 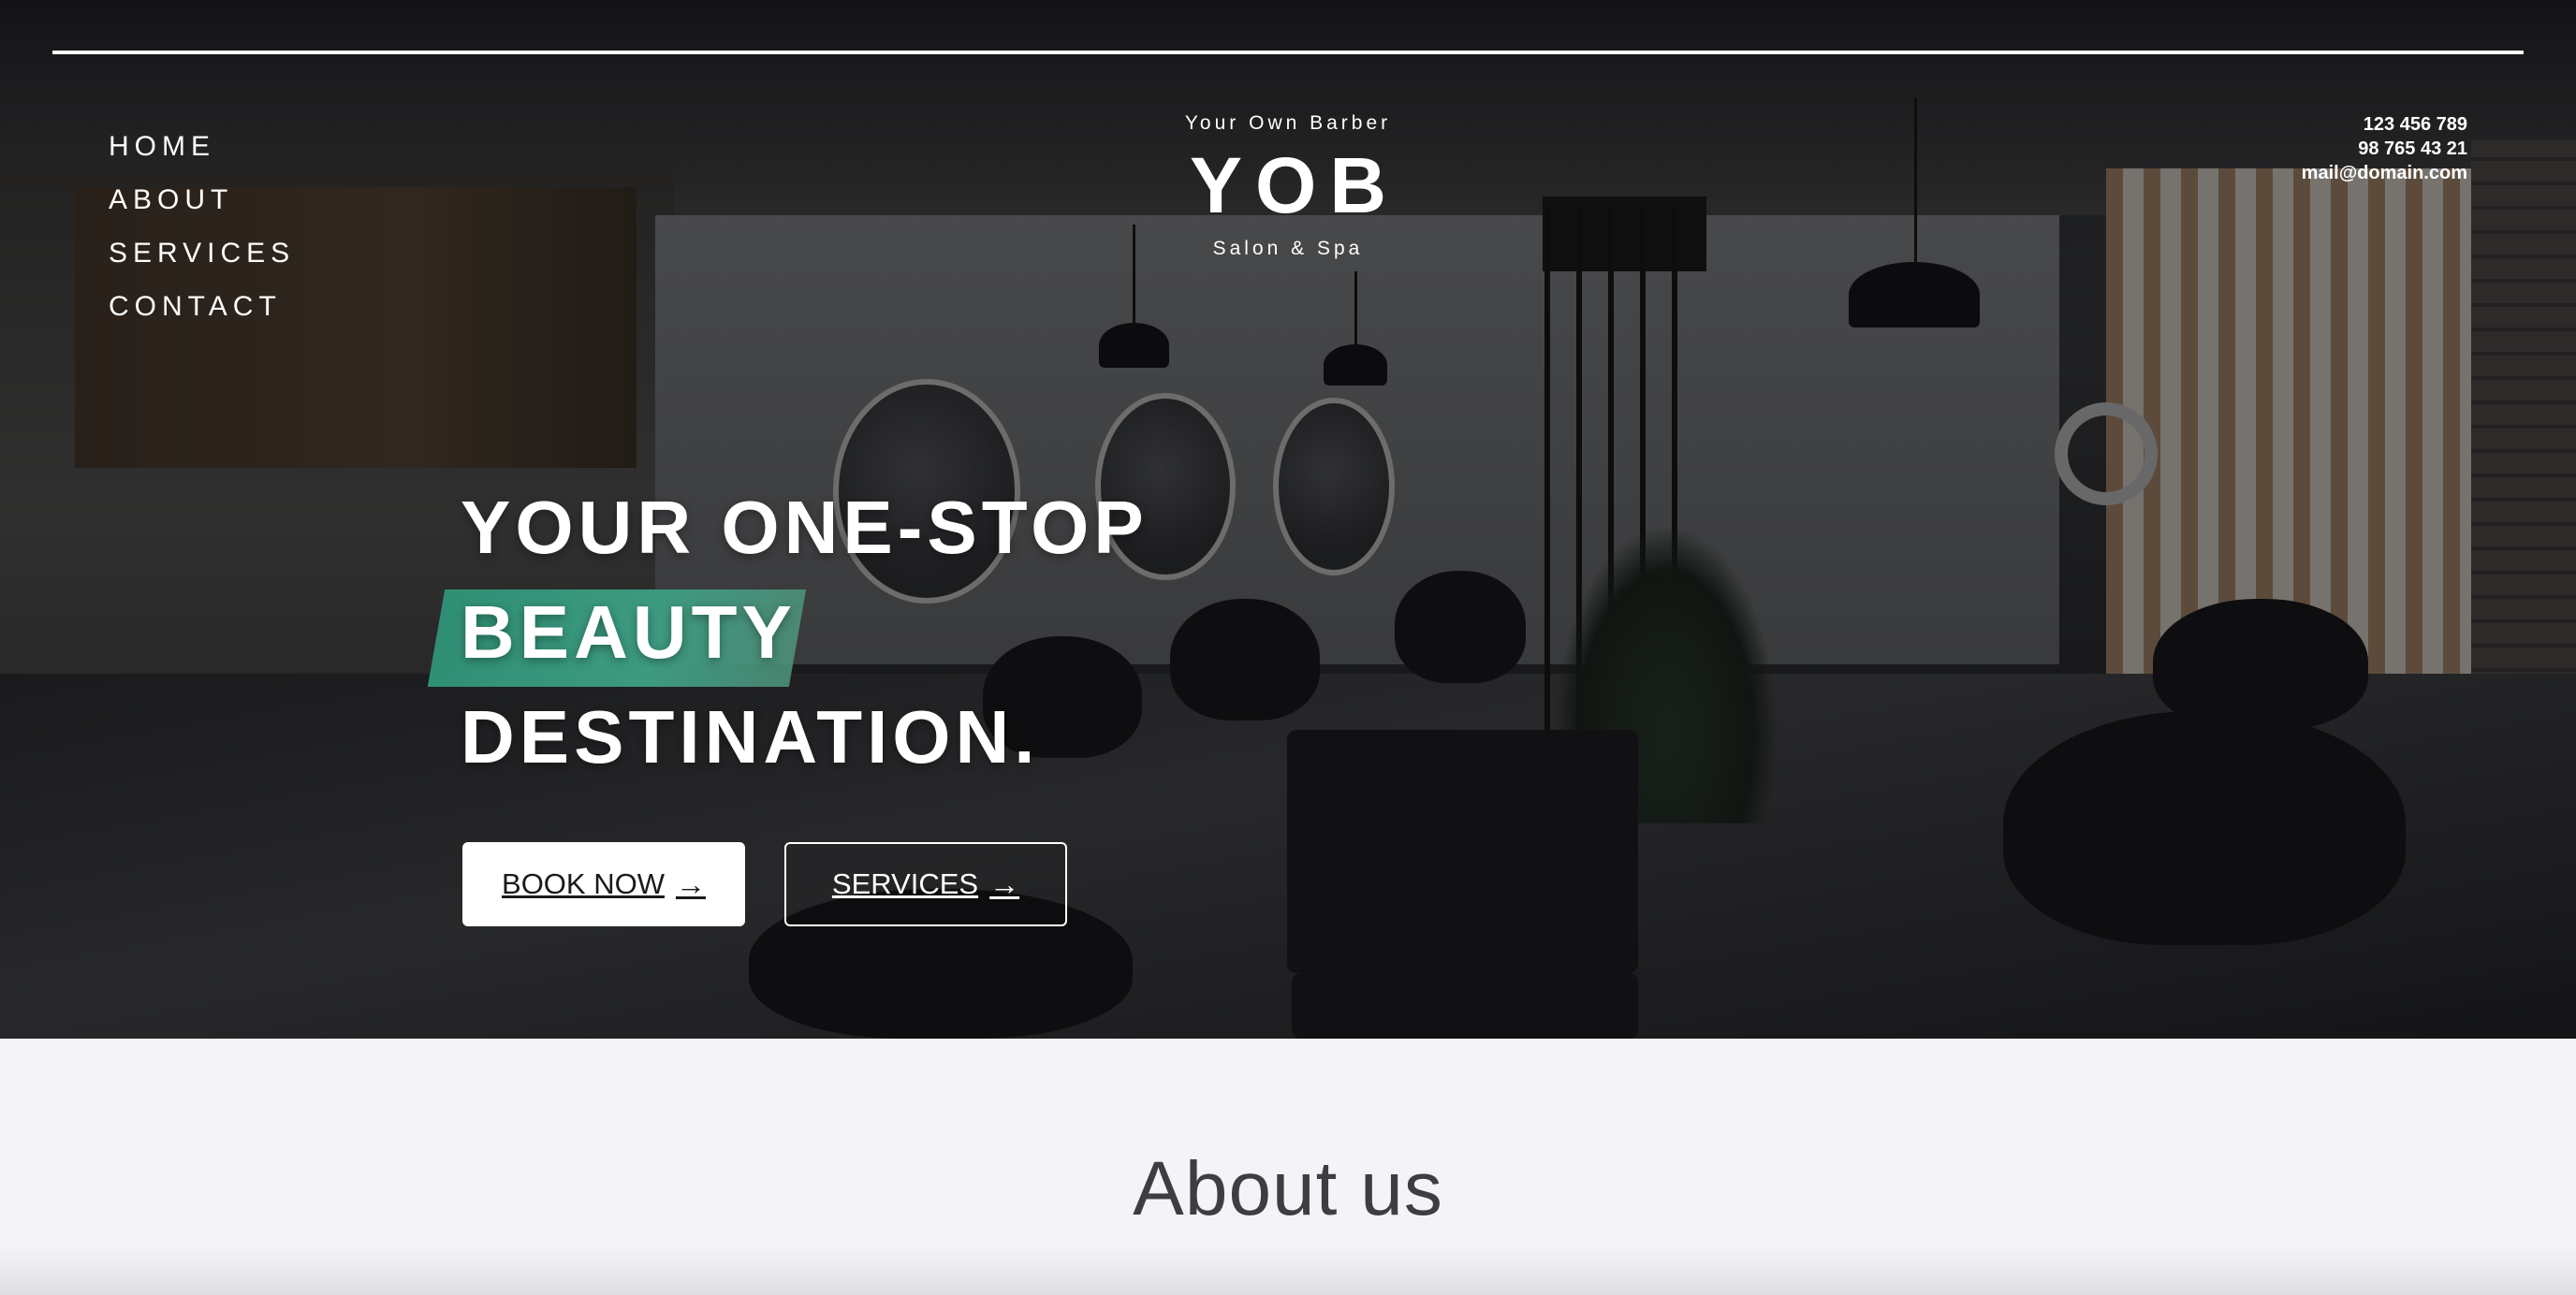 I want to click on main-nav: HOME ABOUT SERVICES CONTACT, so click(x=202, y=226).